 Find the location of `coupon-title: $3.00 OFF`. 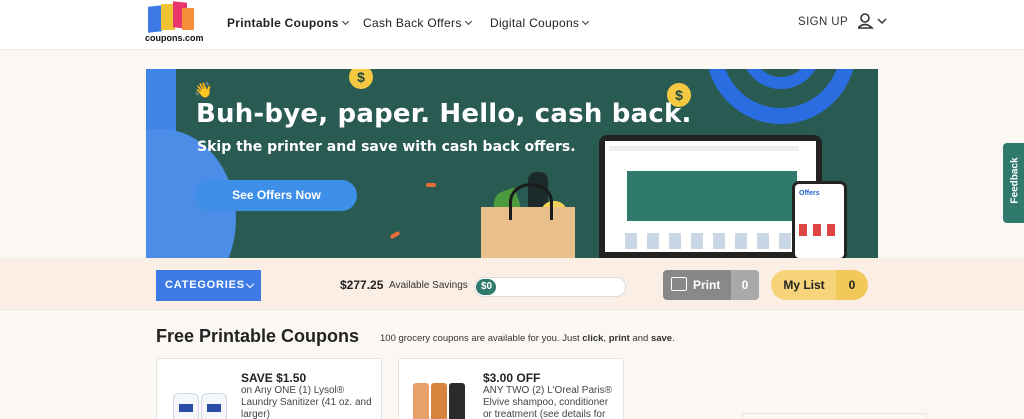

coupon-title: $3.00 OFF is located at coordinates (512, 378).